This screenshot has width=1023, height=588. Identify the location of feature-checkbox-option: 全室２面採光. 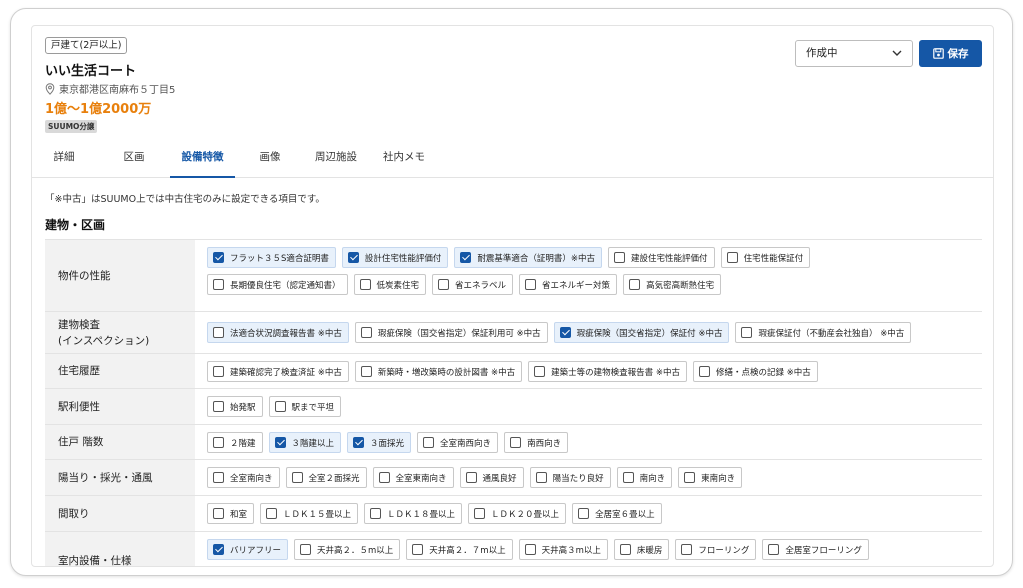
(326, 477).